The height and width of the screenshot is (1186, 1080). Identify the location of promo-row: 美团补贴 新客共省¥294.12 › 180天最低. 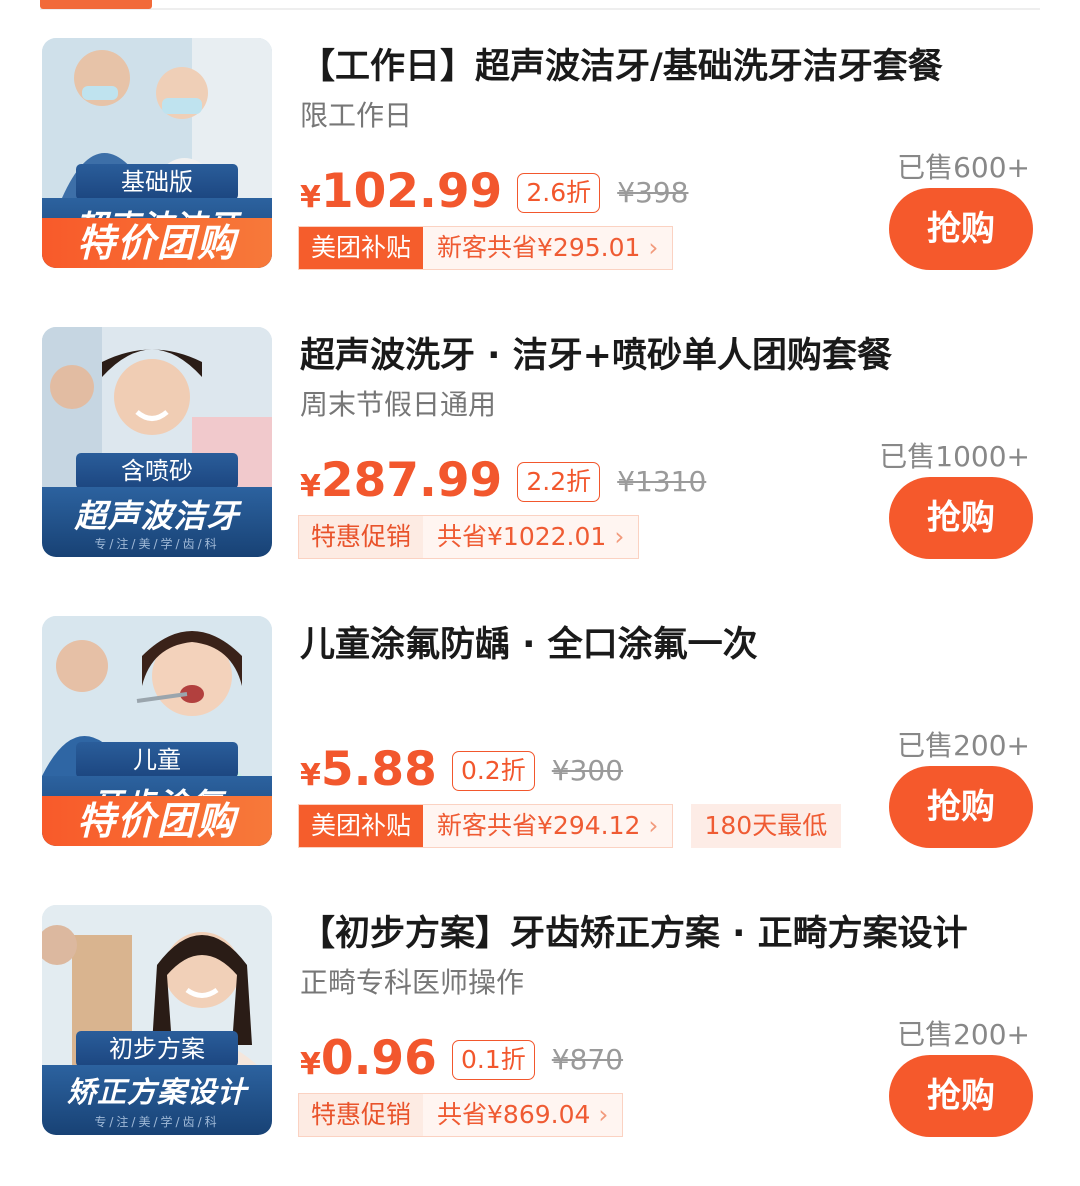
(570, 826).